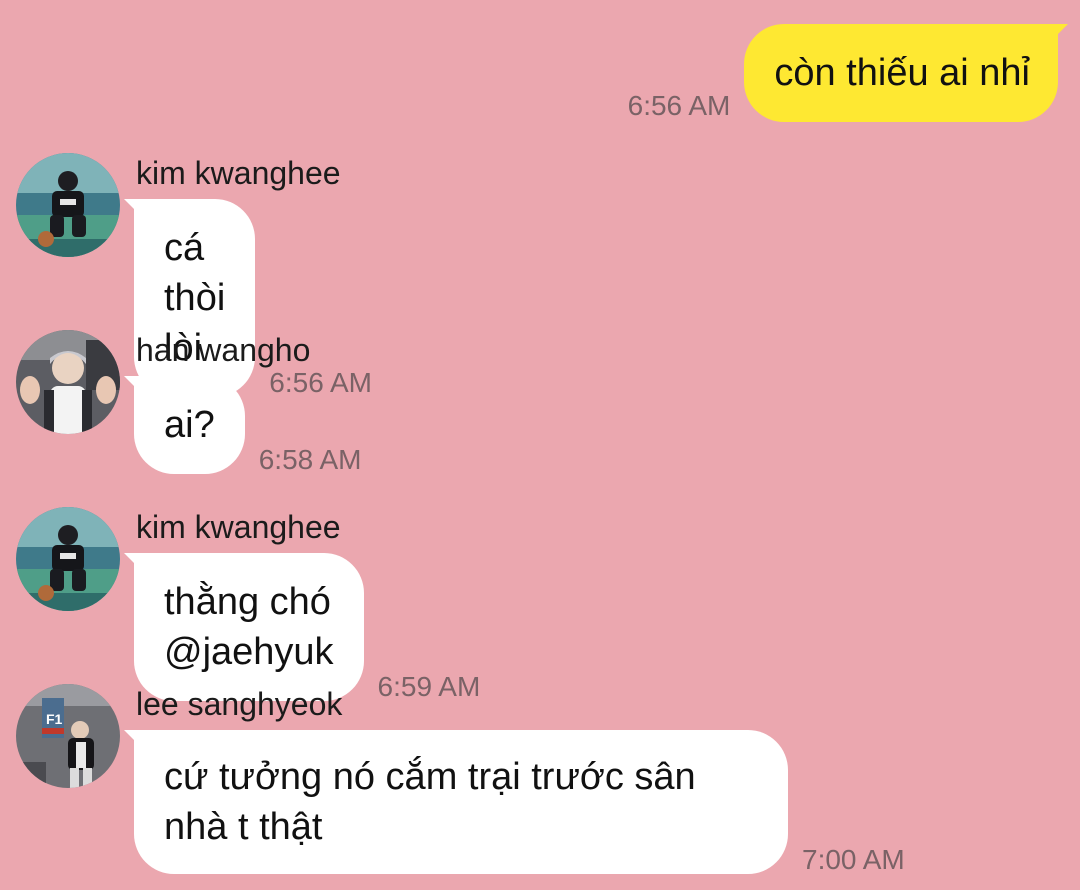 The width and height of the screenshot is (1080, 890). I want to click on avatar-image: F1, so click(68, 736).